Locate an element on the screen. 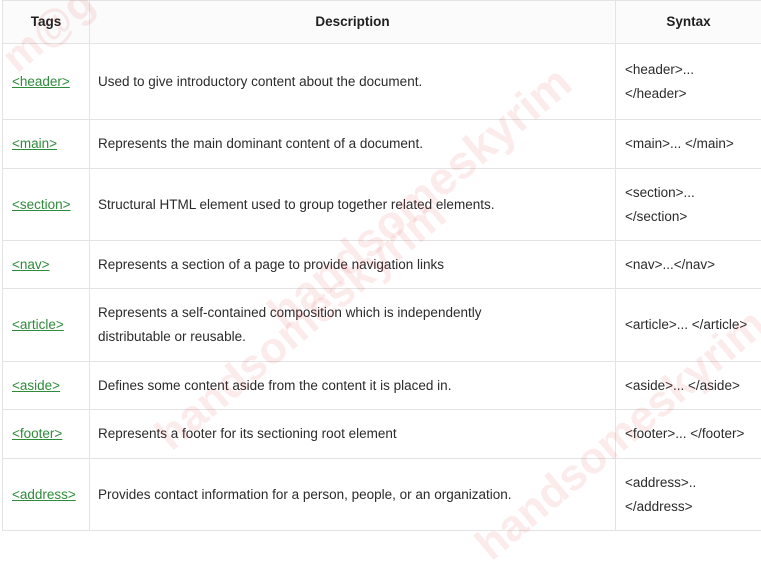 The height and width of the screenshot is (570, 761). tag-cell: <article> is located at coordinates (46, 325).